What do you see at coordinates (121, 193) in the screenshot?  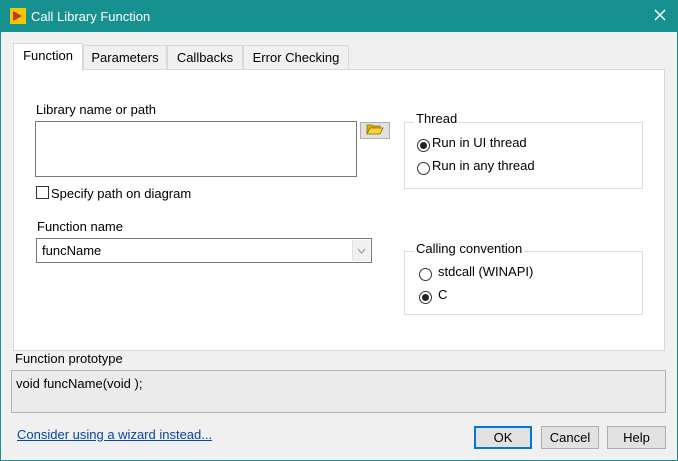 I see `specify-path-label: Specify path on diagram` at bounding box center [121, 193].